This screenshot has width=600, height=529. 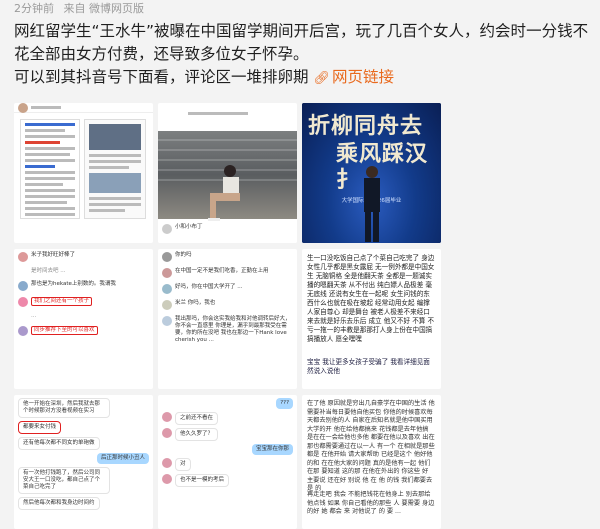 I want to click on image-thumb-3: 折柳同舟去 乘风踩汉扌 大学国际文 2026届毕业, so click(x=371, y=173).